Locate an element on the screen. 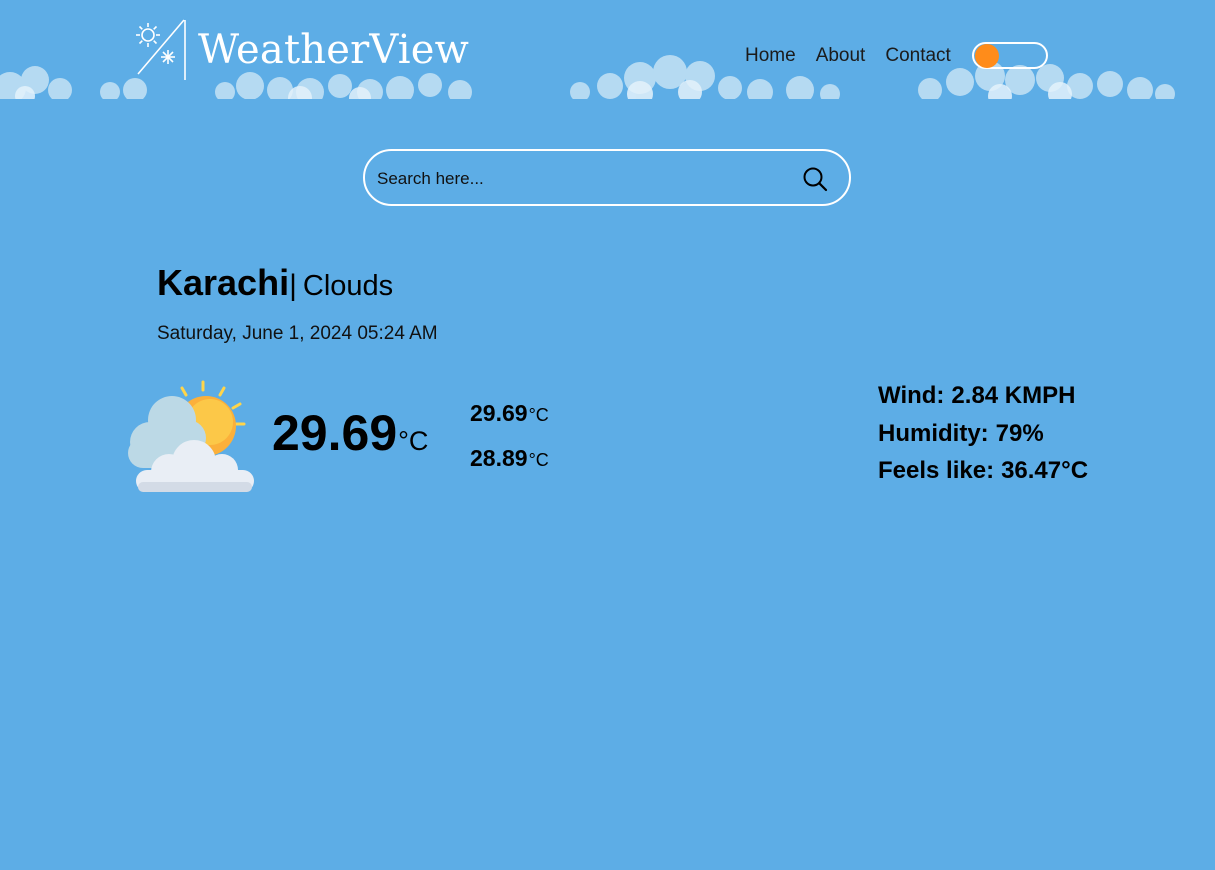  temperature-unit: °C is located at coordinates (413, 441).